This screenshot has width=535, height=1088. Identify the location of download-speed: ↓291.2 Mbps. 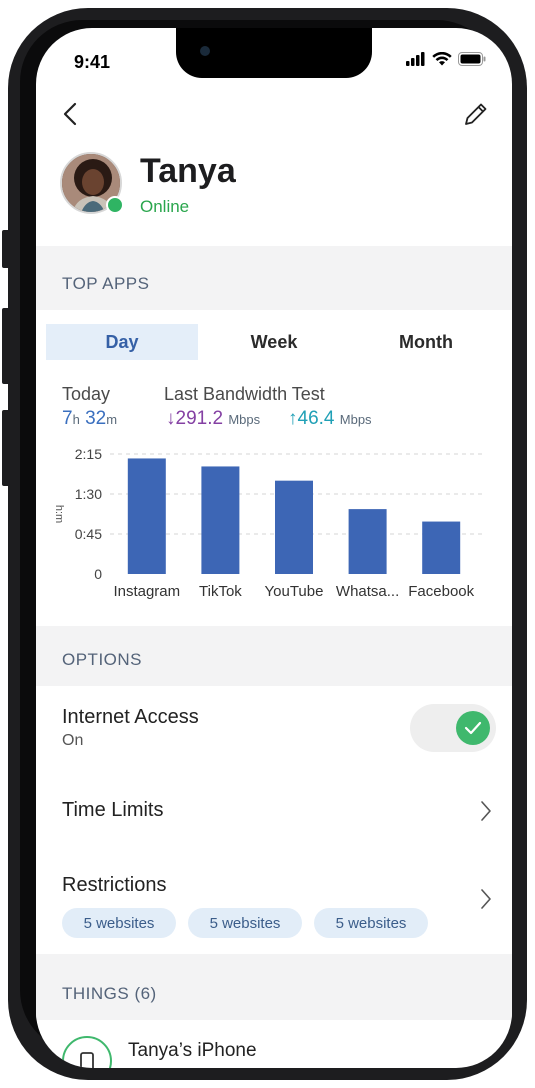
(213, 419).